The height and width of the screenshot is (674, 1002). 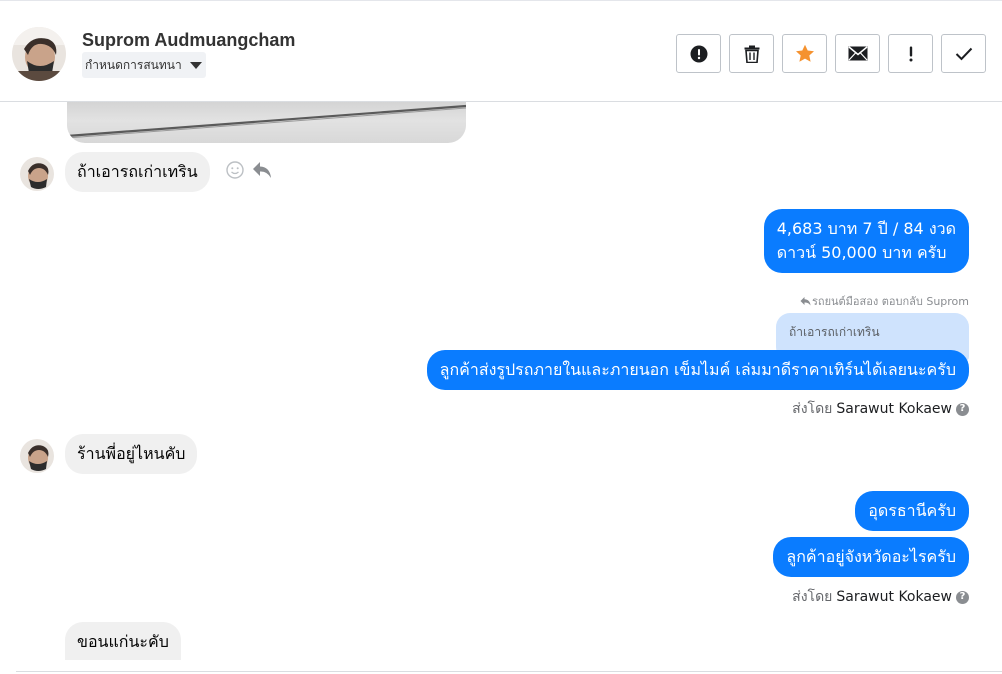 What do you see at coordinates (266, 122) in the screenshot?
I see `image-attachment` at bounding box center [266, 122].